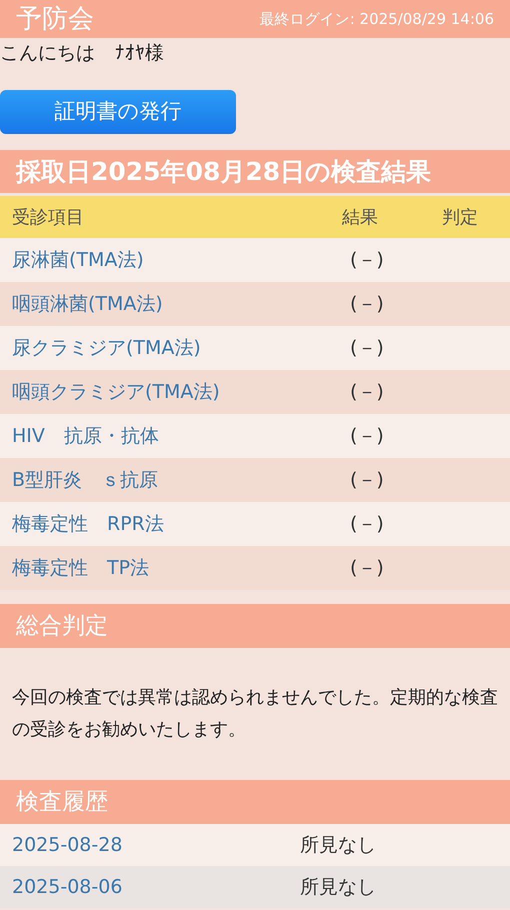 The image size is (510, 910). What do you see at coordinates (255, 626) in the screenshot?
I see `section-header: 総合判定` at bounding box center [255, 626].